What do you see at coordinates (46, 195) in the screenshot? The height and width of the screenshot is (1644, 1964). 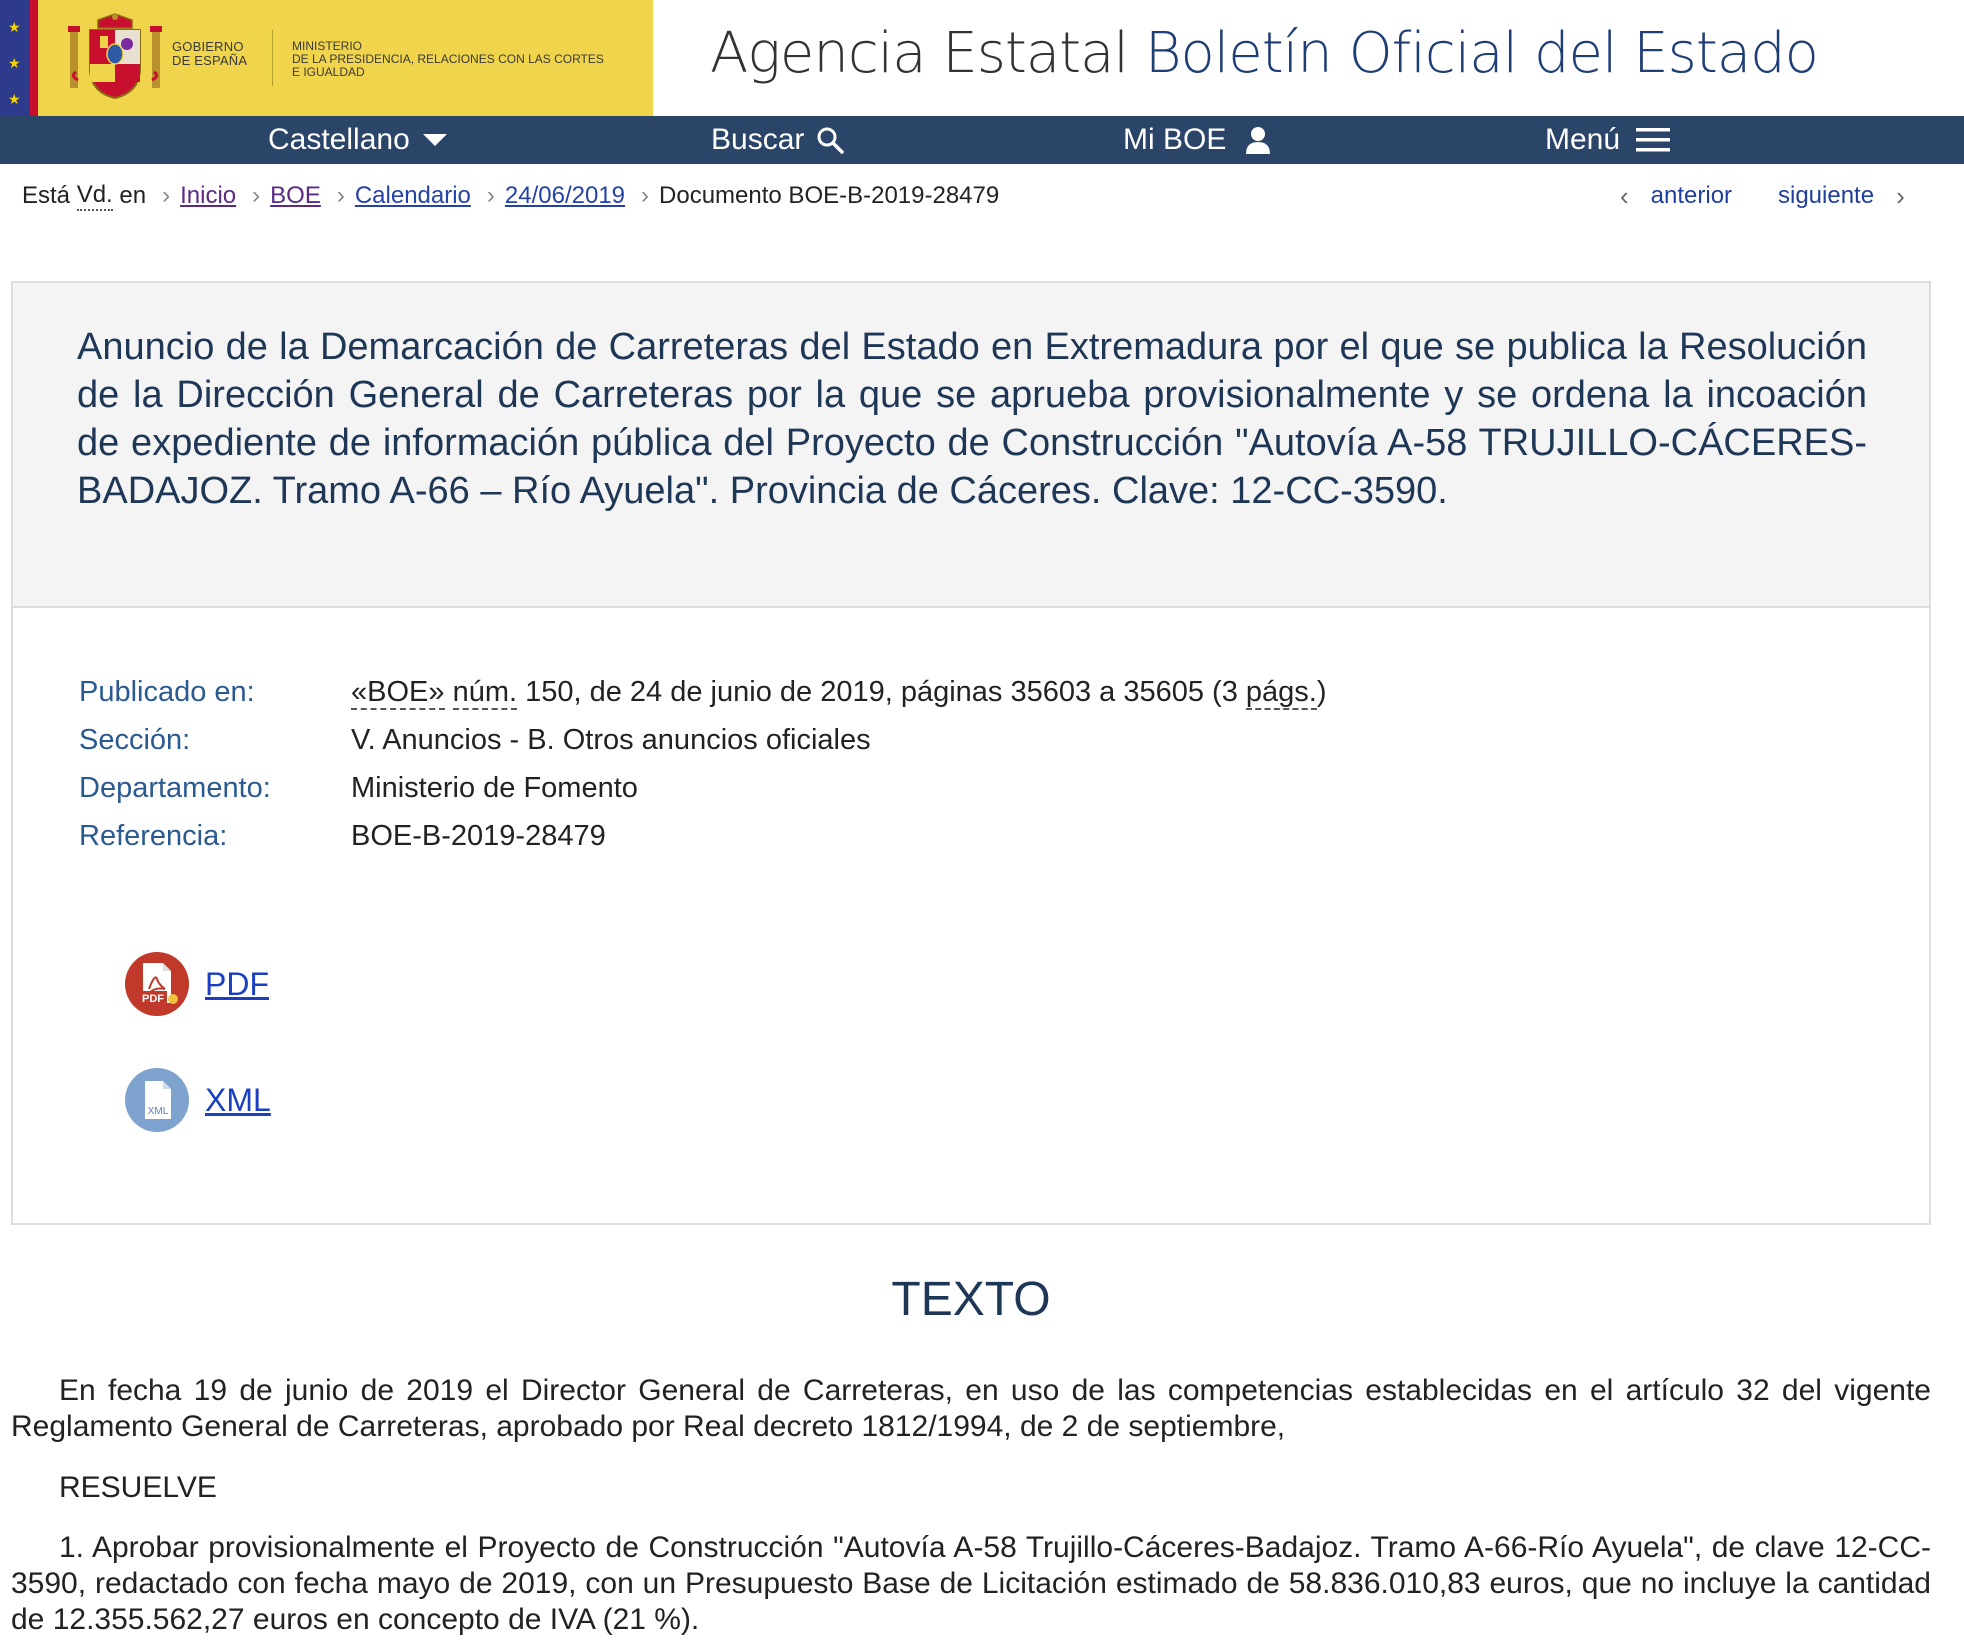 I see `breadcrumb-prefix: Está` at bounding box center [46, 195].